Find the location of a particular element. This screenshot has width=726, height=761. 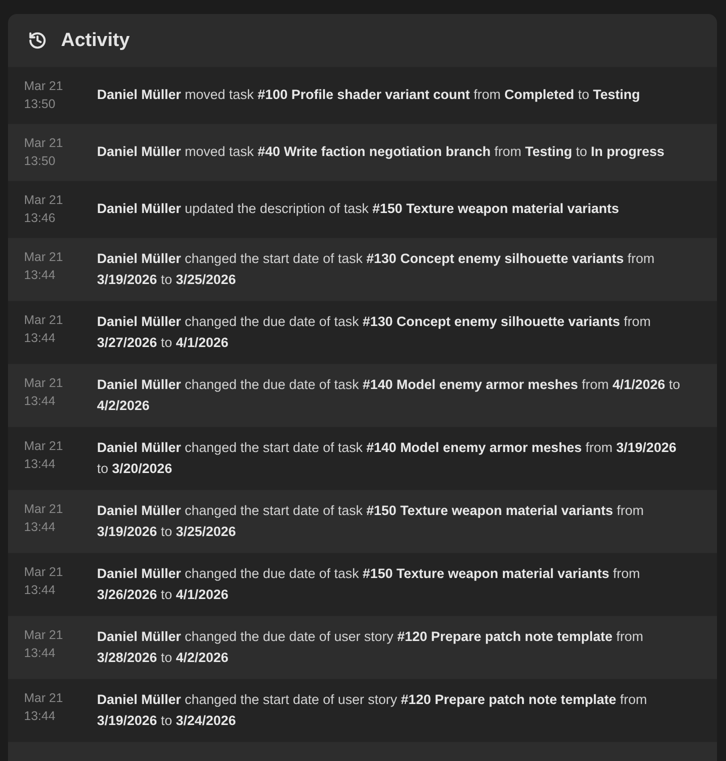

activity-message: Daniel Müller moved task #100 Profile shader variant count from Completed to Testing is located at coordinates (369, 95).